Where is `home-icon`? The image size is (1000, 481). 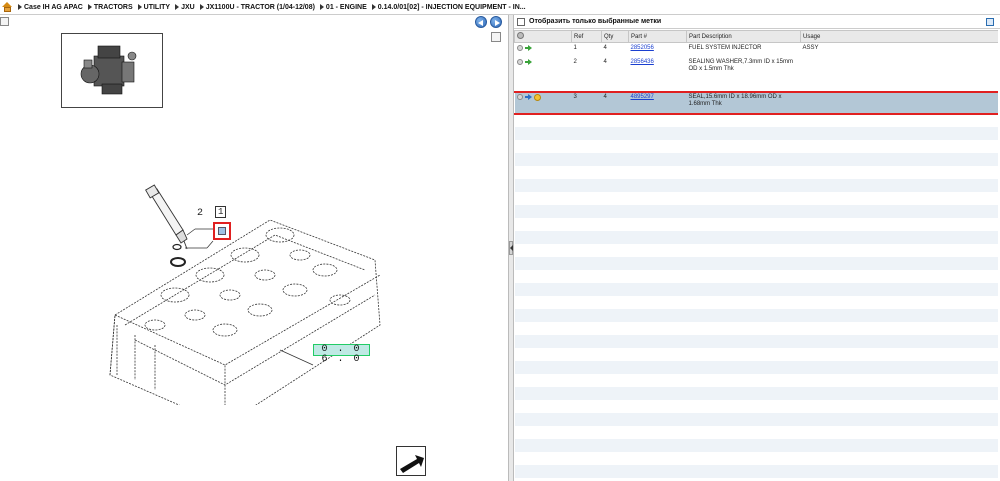
home-icon is located at coordinates (7, 7).